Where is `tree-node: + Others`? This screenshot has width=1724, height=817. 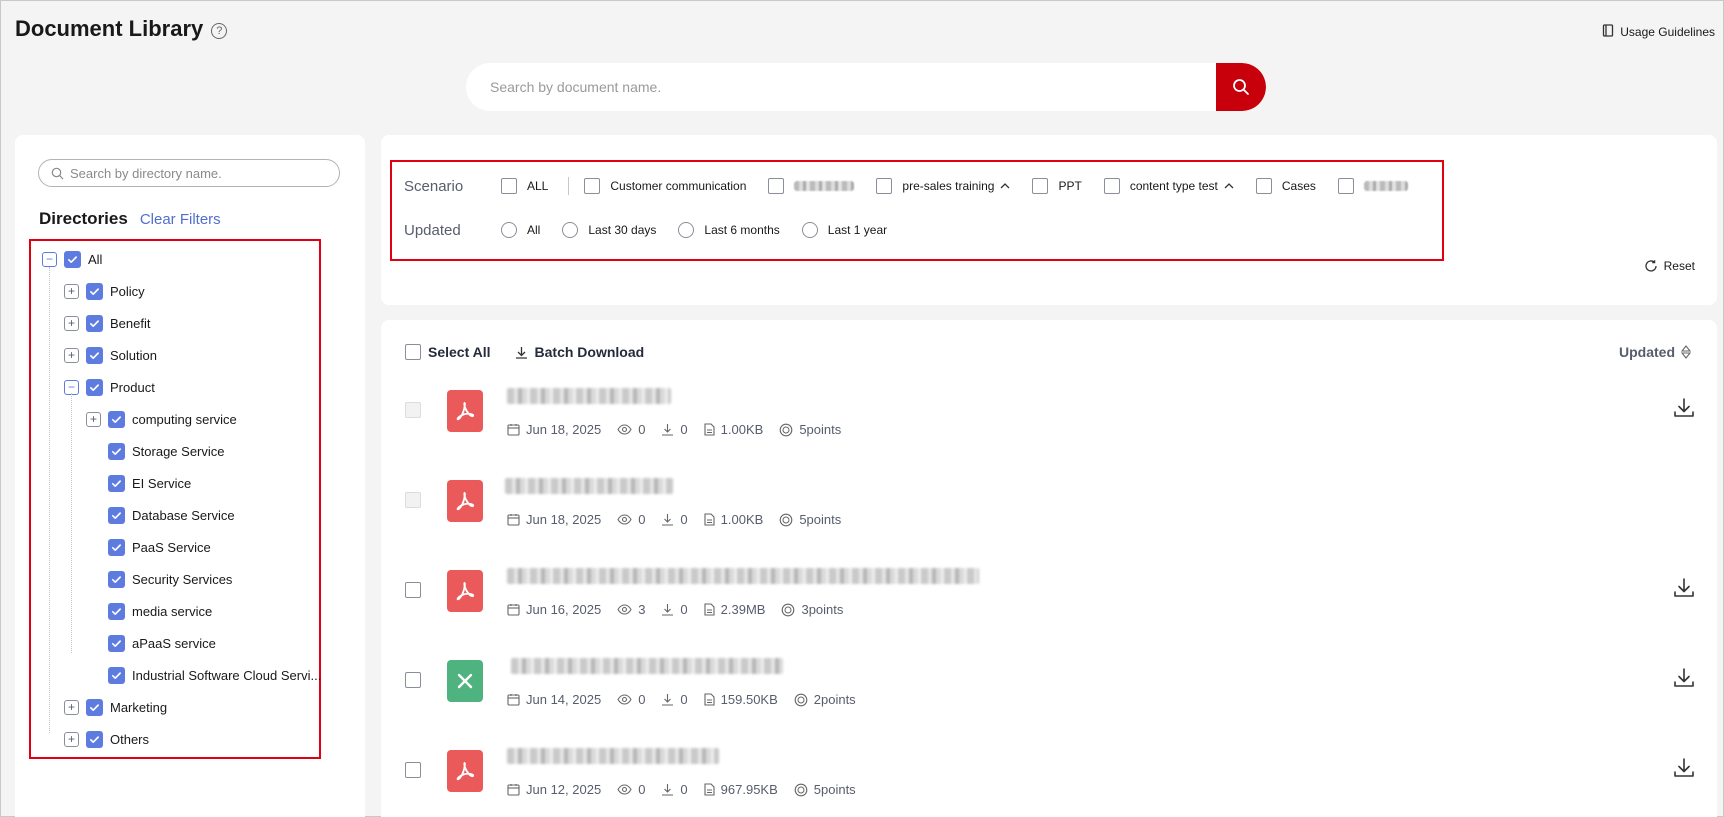
tree-node: + Others is located at coordinates (106, 739).